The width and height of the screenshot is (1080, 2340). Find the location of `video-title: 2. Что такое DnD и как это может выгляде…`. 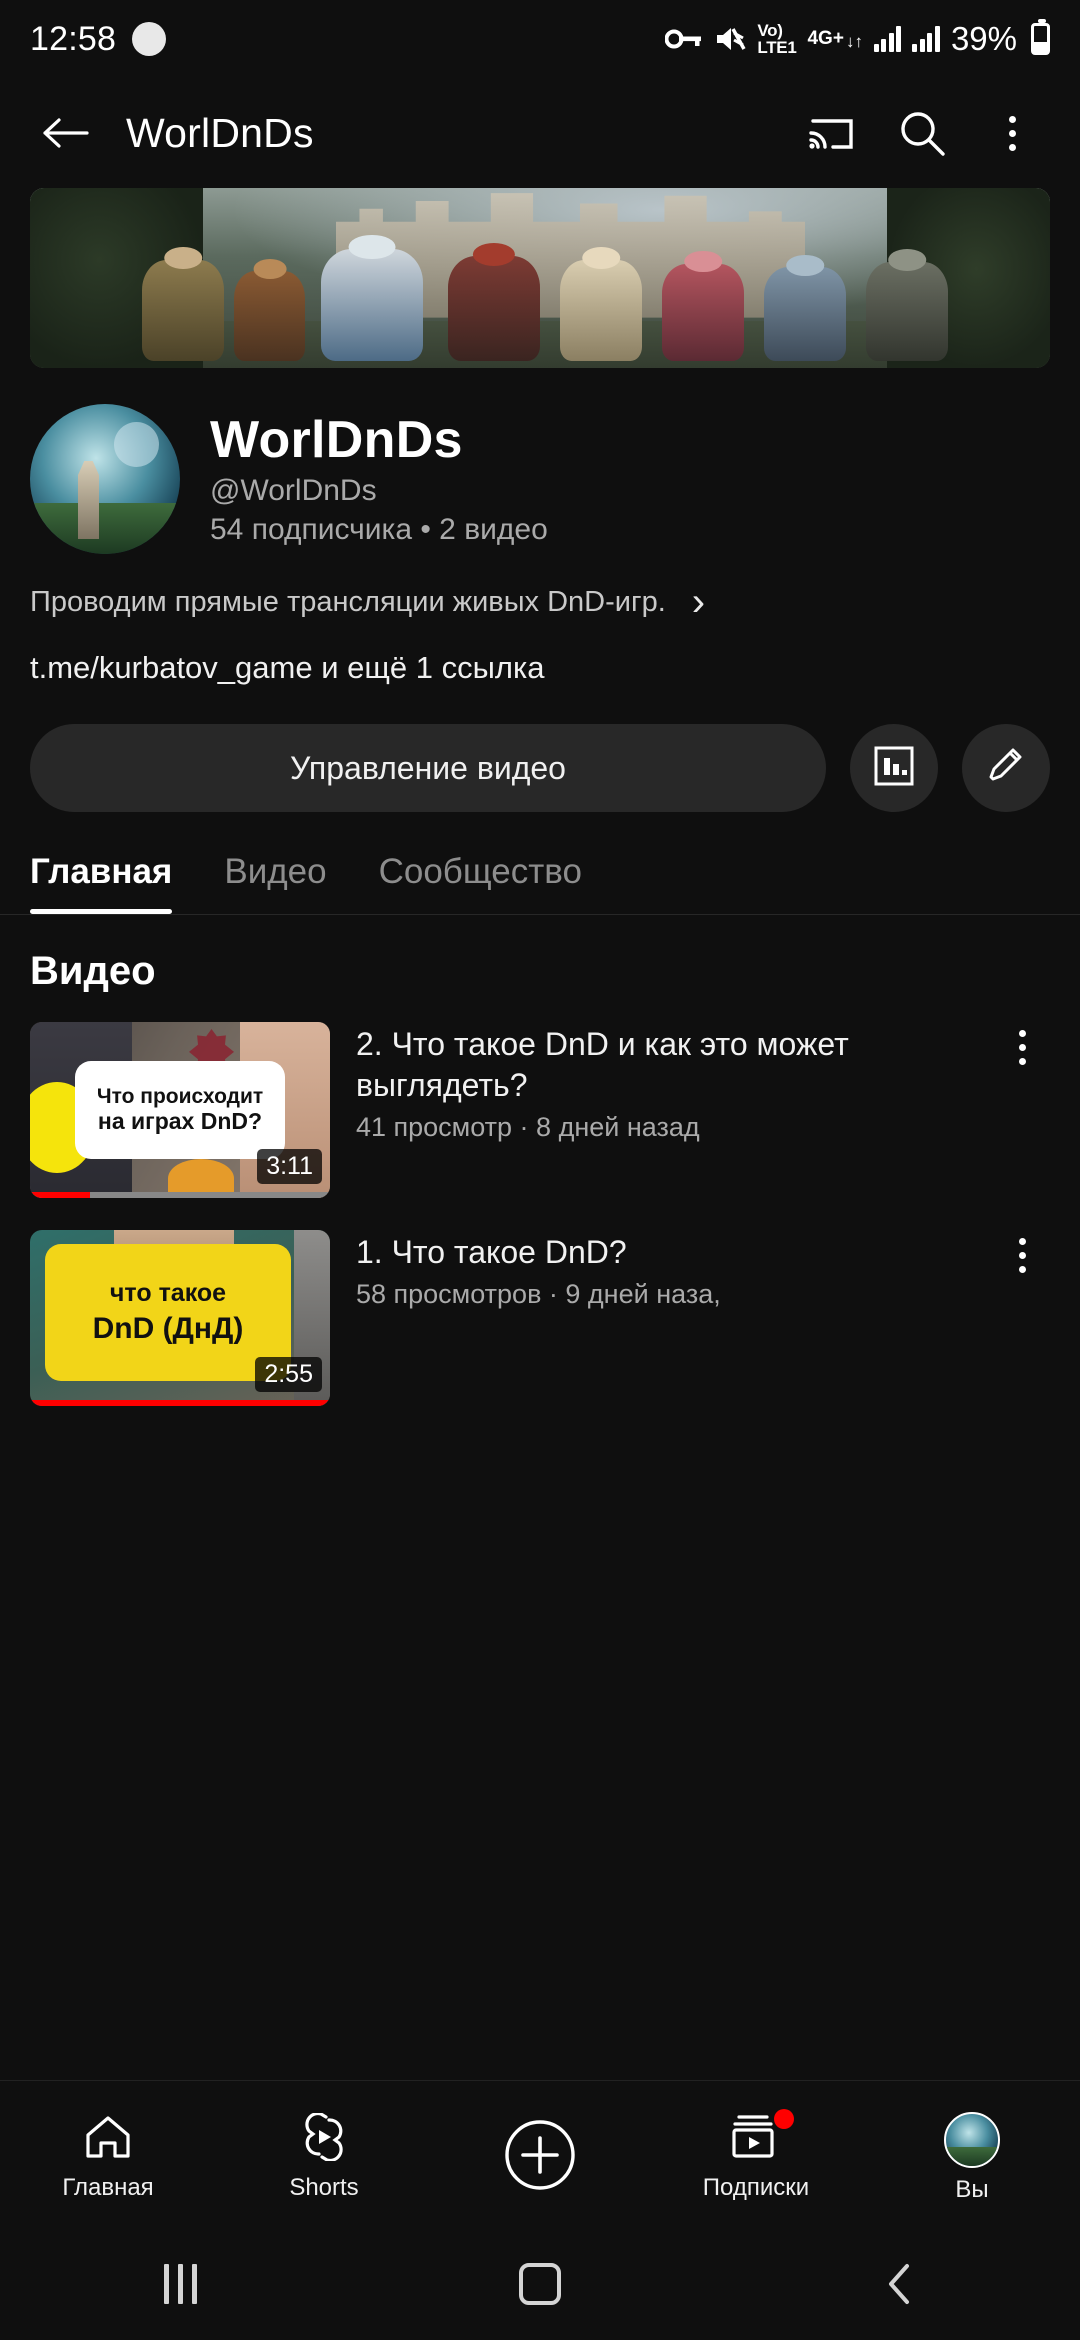

video-title: 2. Что такое DnD и как это может выгляде… is located at coordinates (602, 1064).